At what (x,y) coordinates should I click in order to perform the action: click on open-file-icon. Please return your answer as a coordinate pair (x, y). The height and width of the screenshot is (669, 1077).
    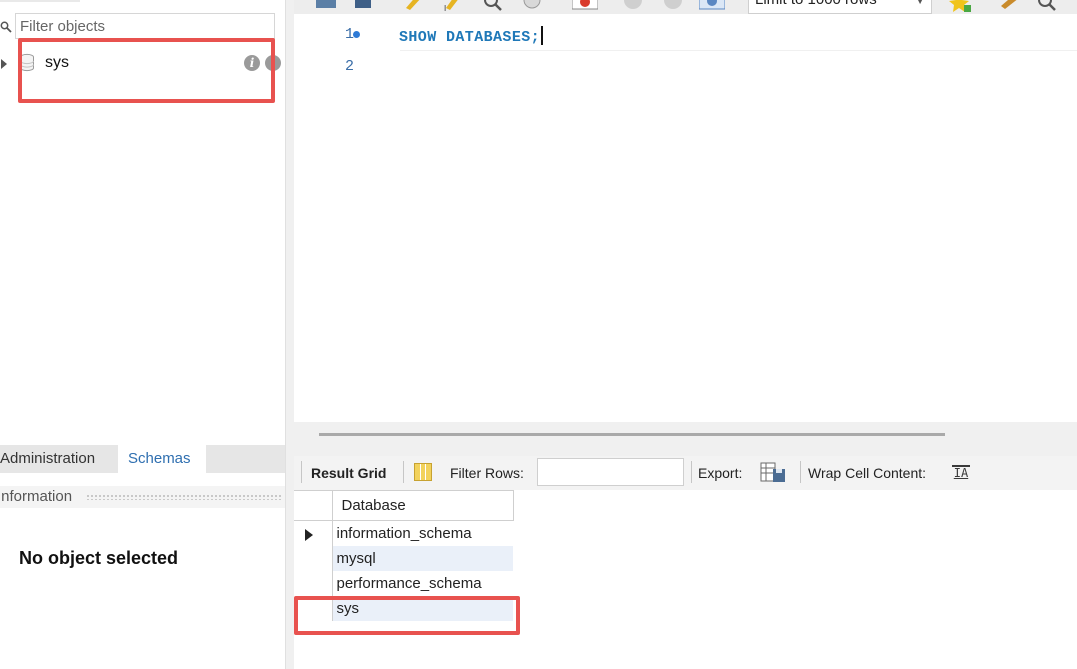
    Looking at the image, I should click on (326, 6).